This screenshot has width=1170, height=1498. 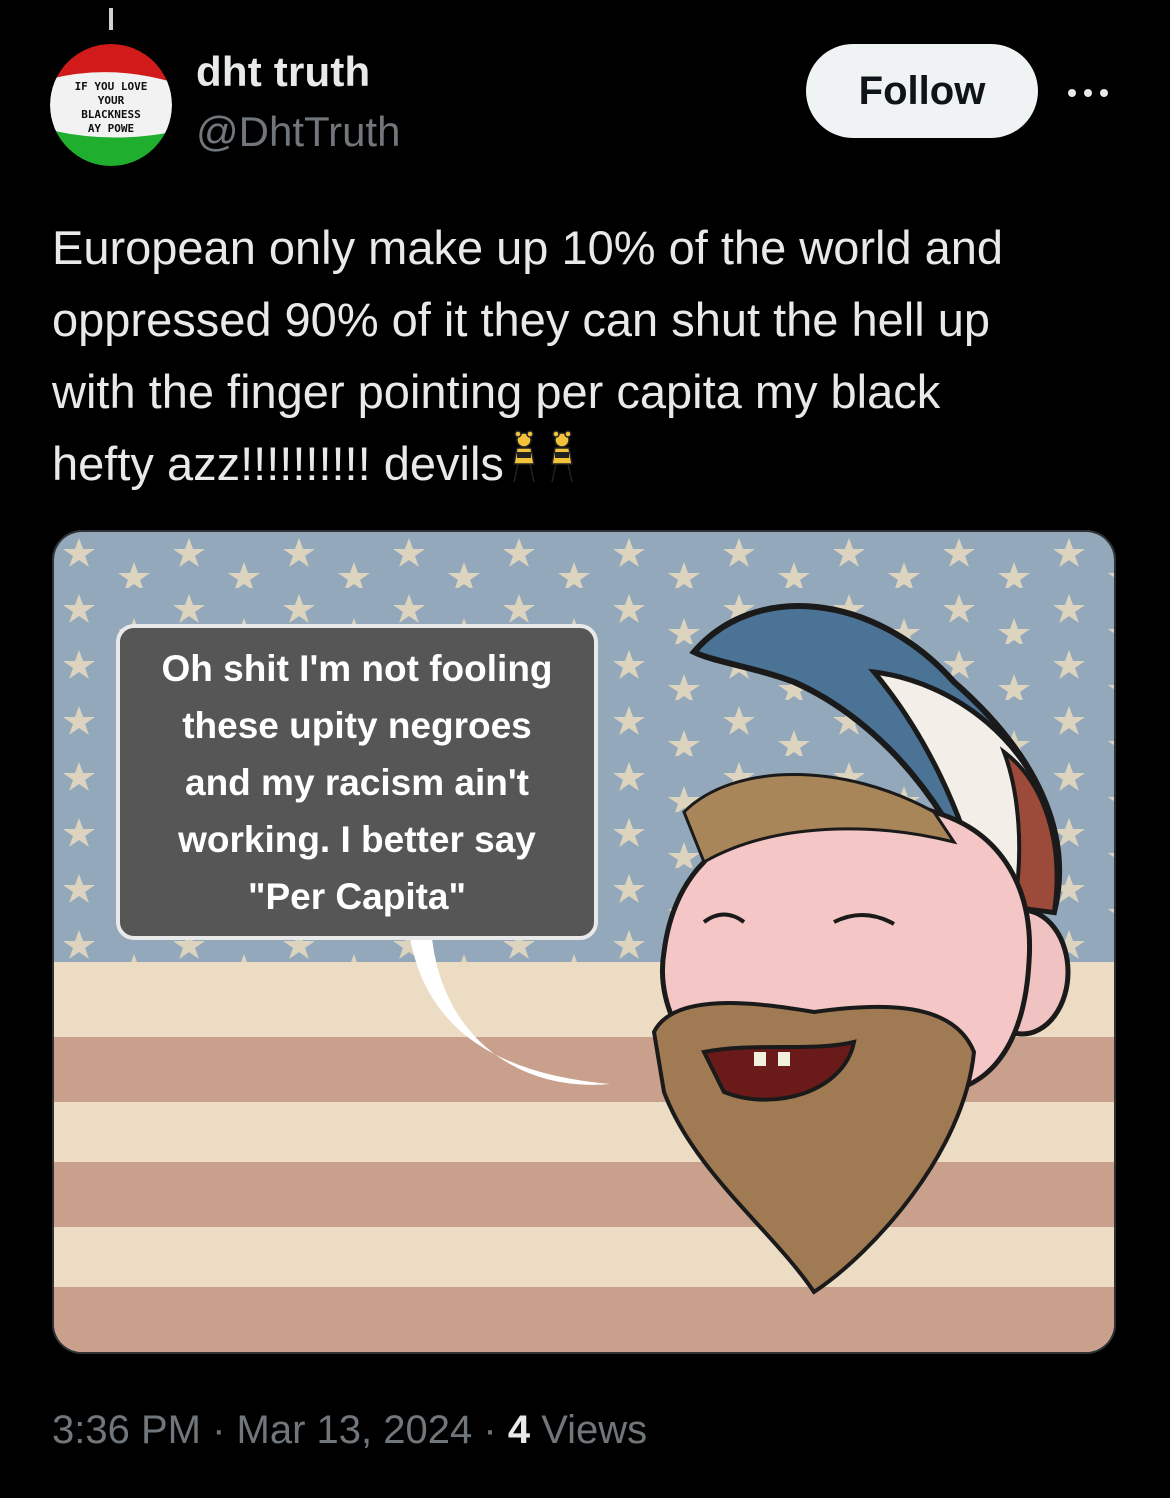 What do you see at coordinates (922, 91) in the screenshot?
I see `follow-button: Follow` at bounding box center [922, 91].